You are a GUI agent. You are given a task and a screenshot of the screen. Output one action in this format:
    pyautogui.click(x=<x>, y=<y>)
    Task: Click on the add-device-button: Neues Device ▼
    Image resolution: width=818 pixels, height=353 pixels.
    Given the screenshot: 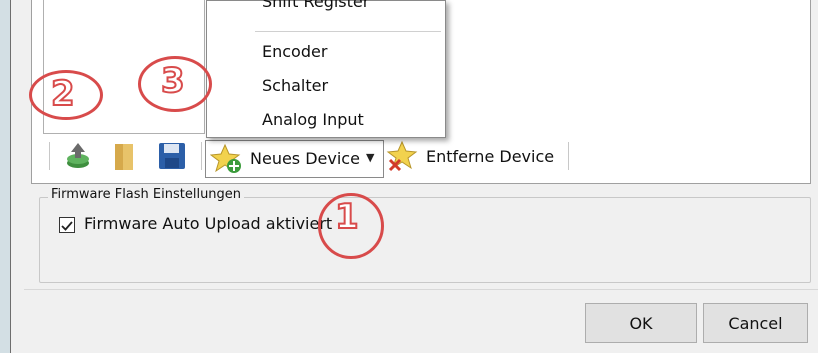 What is the action you would take?
    pyautogui.click(x=294, y=159)
    